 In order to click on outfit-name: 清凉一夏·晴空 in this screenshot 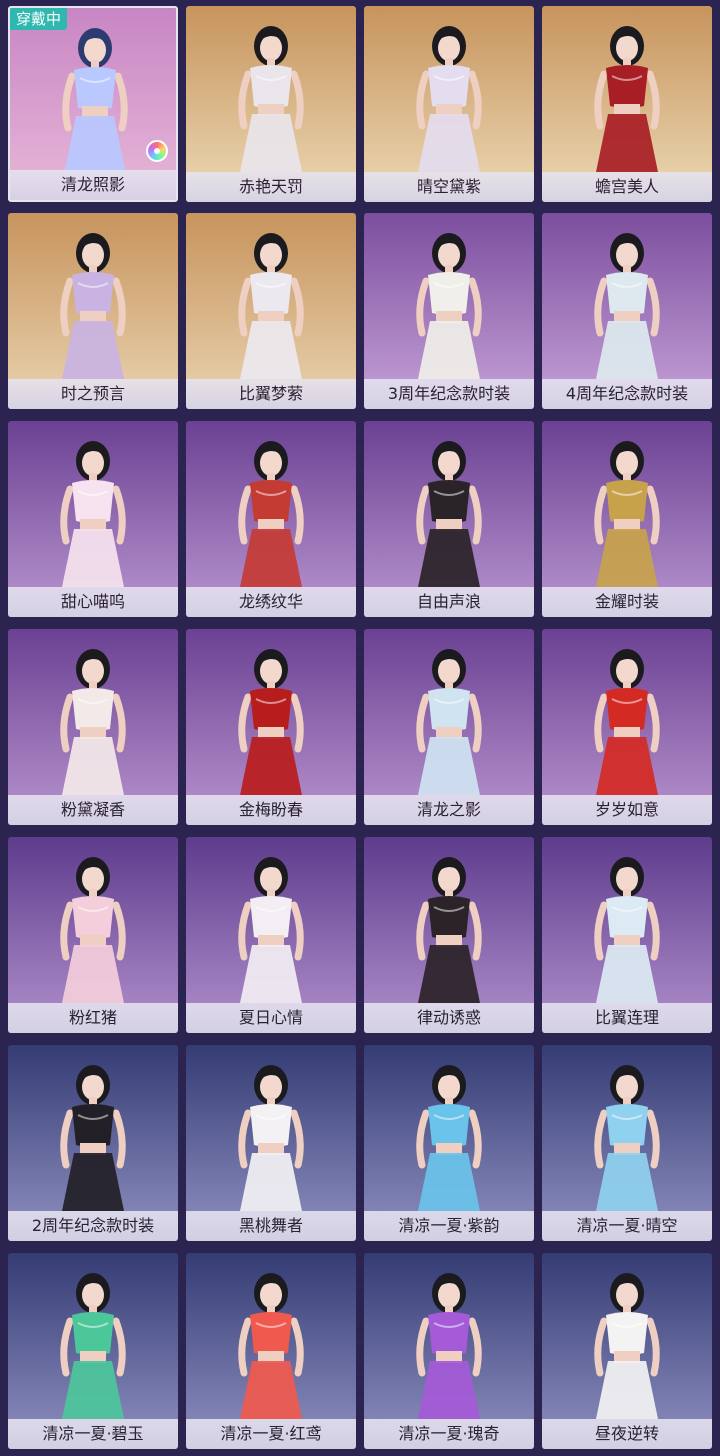, I will do `click(627, 1226)`.